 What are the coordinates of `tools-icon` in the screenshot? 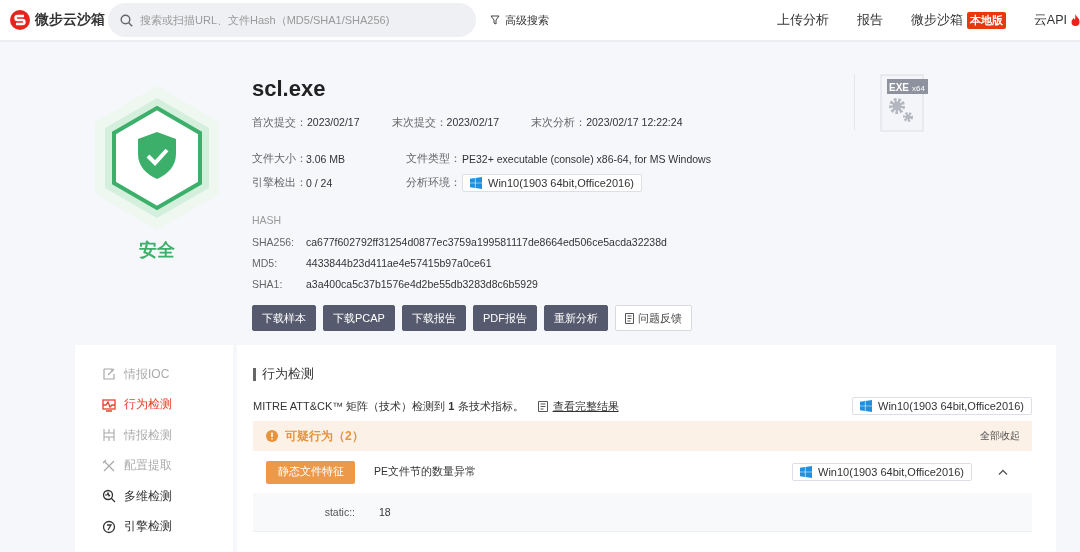 It's located at (109, 465).